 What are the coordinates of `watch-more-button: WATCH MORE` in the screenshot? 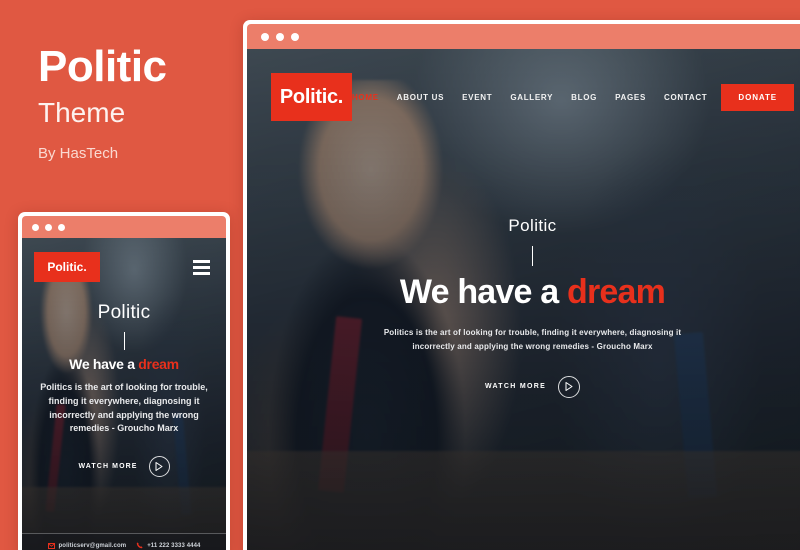 It's located at (532, 386).